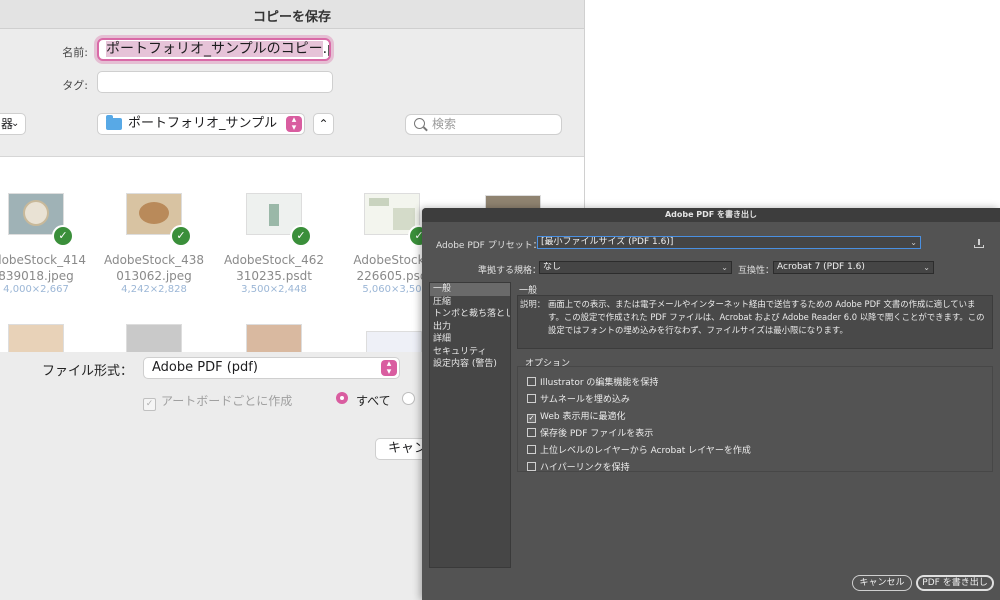 Image resolution: width=1000 pixels, height=600 pixels. I want to click on preset-select: [最小ファイルサイズ (PDF 1.6)] ⌄, so click(729, 242).